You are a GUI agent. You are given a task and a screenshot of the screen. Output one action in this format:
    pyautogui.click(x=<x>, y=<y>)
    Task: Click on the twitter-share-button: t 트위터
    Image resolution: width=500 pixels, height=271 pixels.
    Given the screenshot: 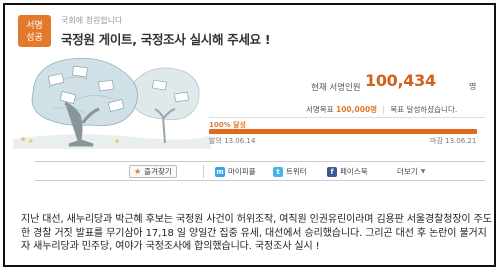 What is the action you would take?
    pyautogui.click(x=290, y=171)
    